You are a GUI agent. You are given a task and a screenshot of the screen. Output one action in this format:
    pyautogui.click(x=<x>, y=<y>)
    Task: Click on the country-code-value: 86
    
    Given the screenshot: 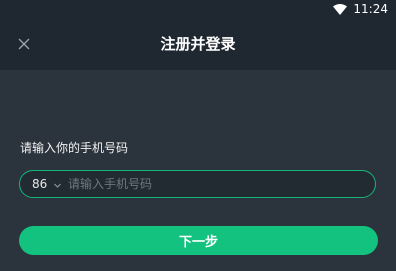 What is the action you would take?
    pyautogui.click(x=40, y=183)
    